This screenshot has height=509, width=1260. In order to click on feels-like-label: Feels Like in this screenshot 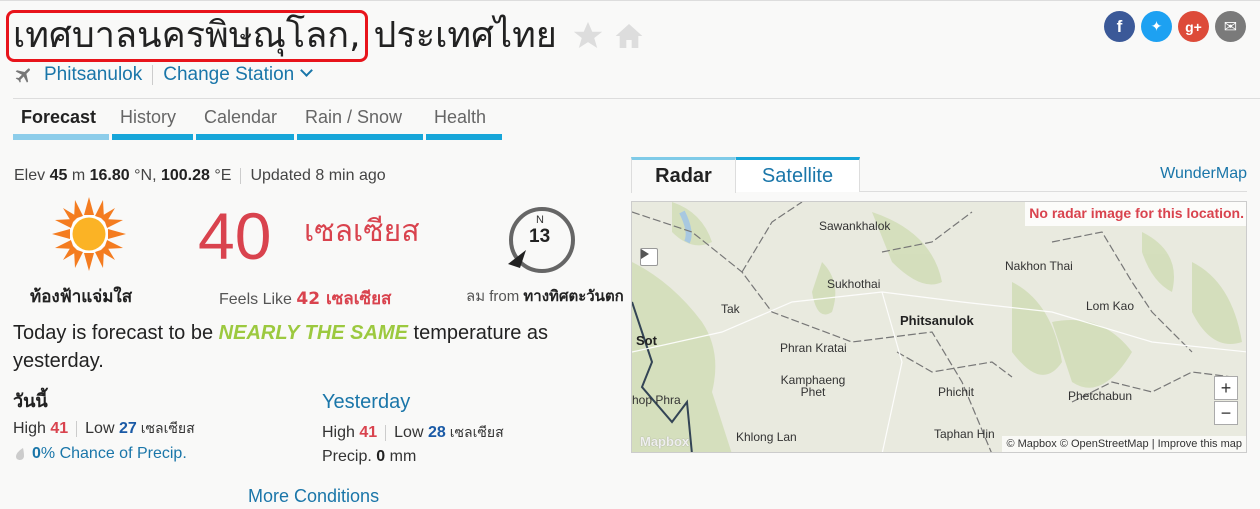, I will do `click(255, 299)`.